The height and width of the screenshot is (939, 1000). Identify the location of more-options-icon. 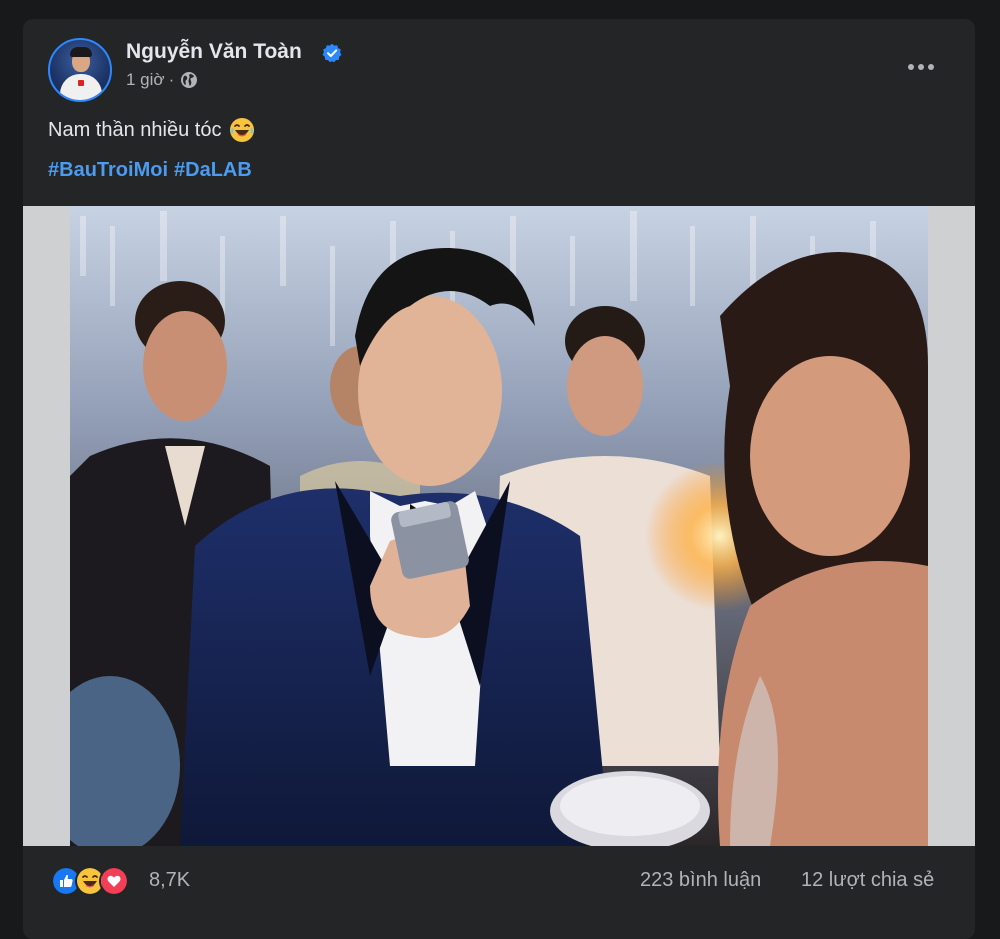
(921, 67).